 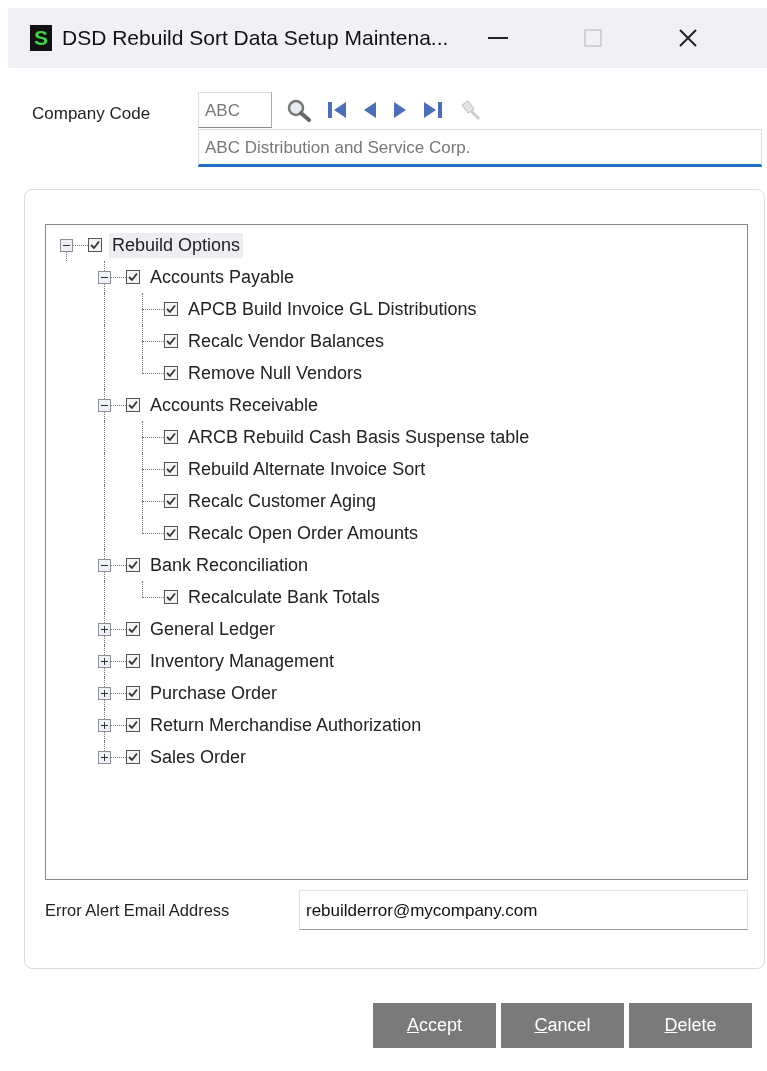 What do you see at coordinates (275, 373) in the screenshot?
I see `tree-item: Remove Null Vendors` at bounding box center [275, 373].